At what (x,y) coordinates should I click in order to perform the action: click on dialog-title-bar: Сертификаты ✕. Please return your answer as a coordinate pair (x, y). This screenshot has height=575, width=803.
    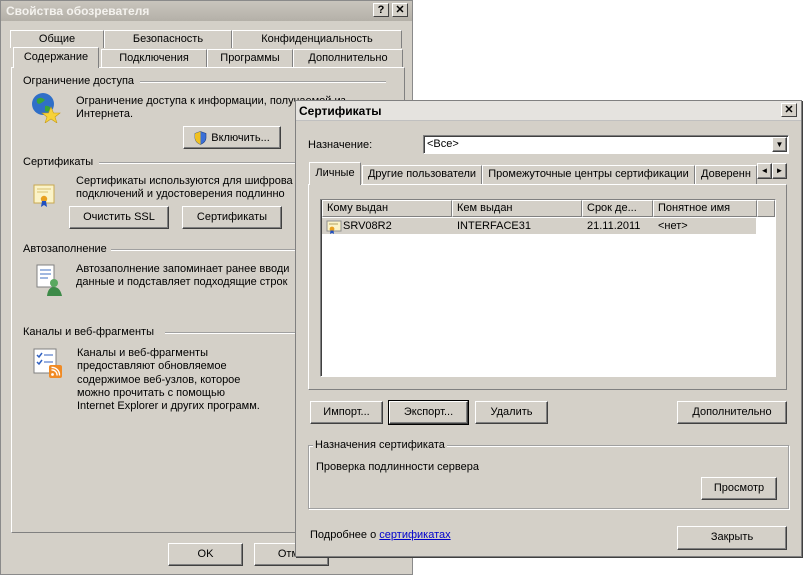
    Looking at the image, I should click on (548, 111).